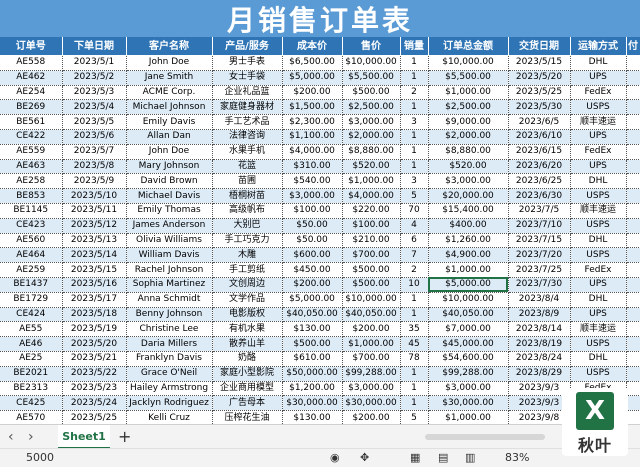  Describe the element at coordinates (247, 181) in the screenshot. I see `table-cell: 苗圃` at that location.